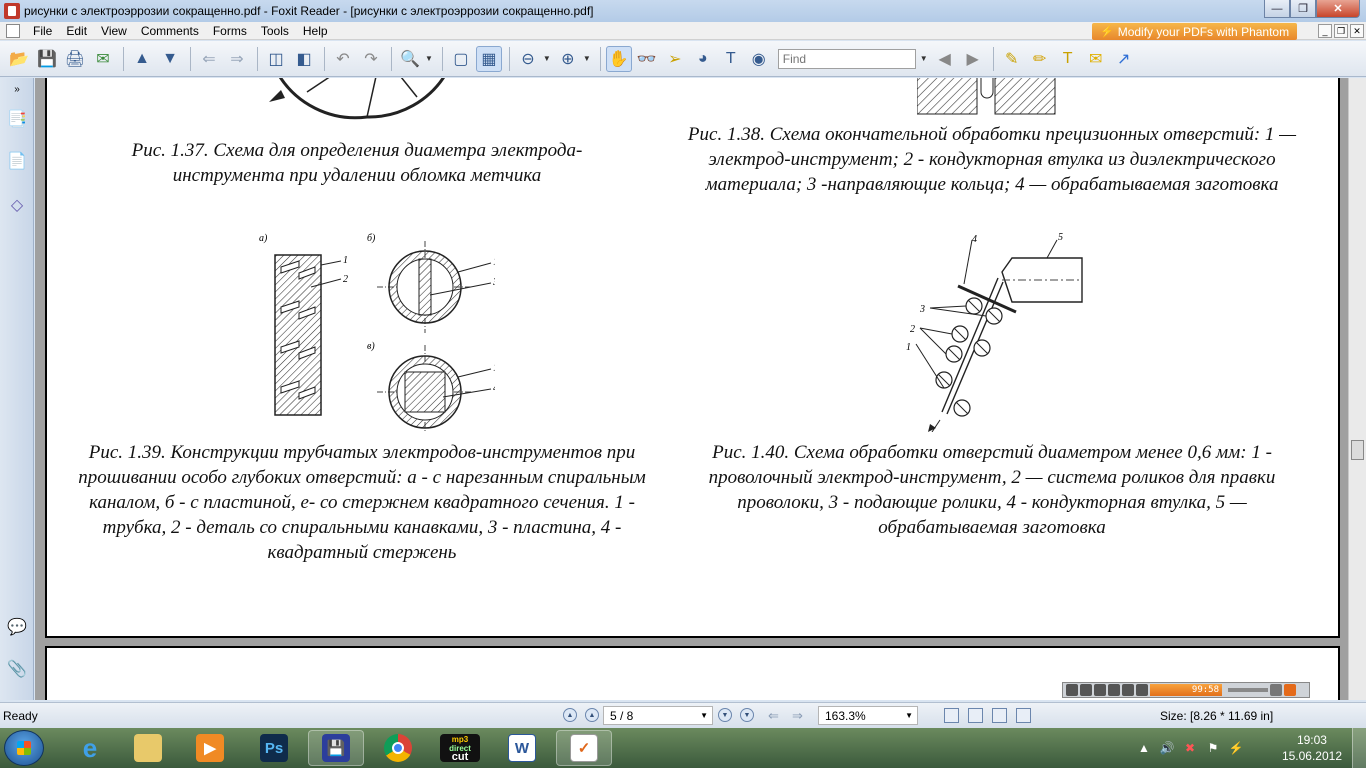 This screenshot has width=1366, height=768. I want to click on fit-page-icon: ▢, so click(461, 59).